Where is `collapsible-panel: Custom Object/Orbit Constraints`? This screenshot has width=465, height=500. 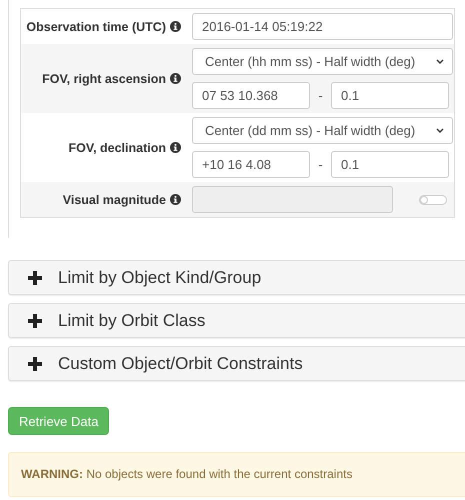 collapsible-panel: Custom Object/Orbit Constraints is located at coordinates (236, 363).